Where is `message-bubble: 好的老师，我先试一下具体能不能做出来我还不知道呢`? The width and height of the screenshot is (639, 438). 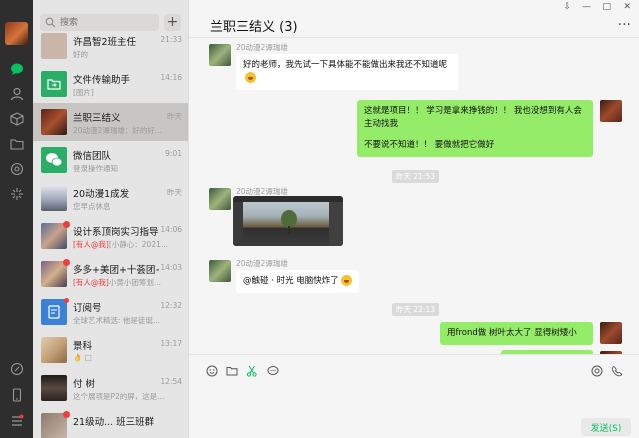 message-bubble: 好的老师，我先试一下具体能不能做出来我还不知道呢 is located at coordinates (347, 72).